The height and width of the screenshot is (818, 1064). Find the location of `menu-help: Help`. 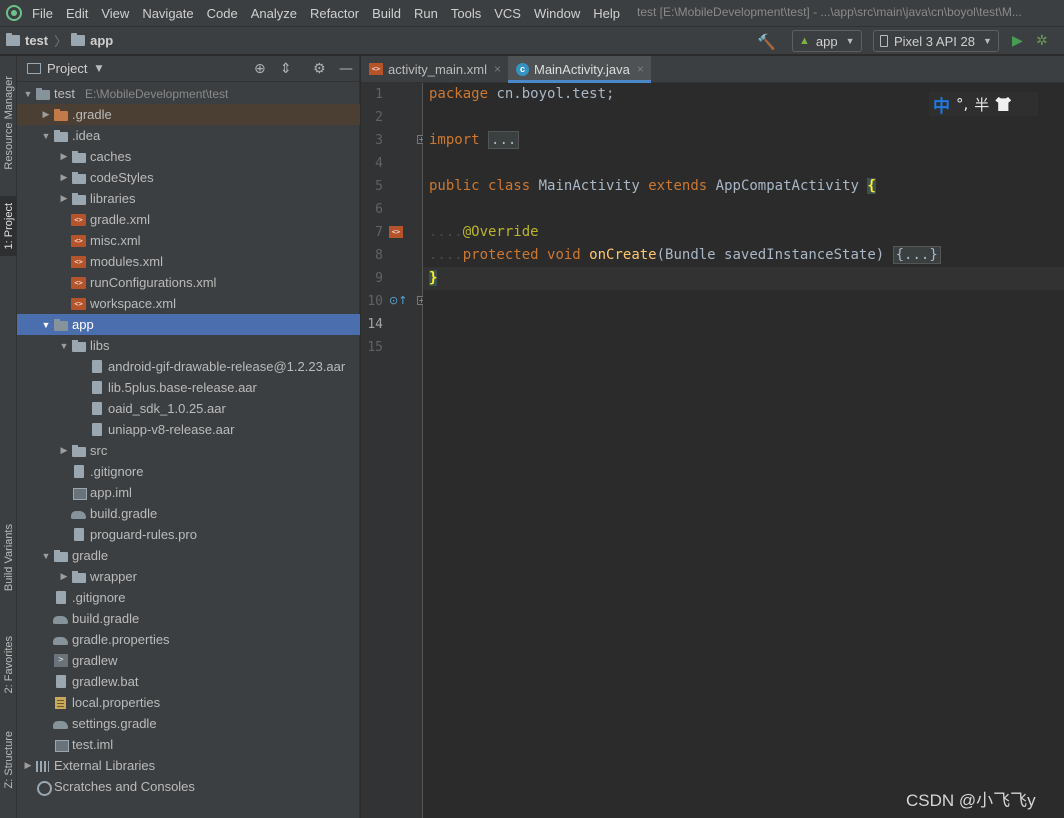

menu-help: Help is located at coordinates (606, 13).